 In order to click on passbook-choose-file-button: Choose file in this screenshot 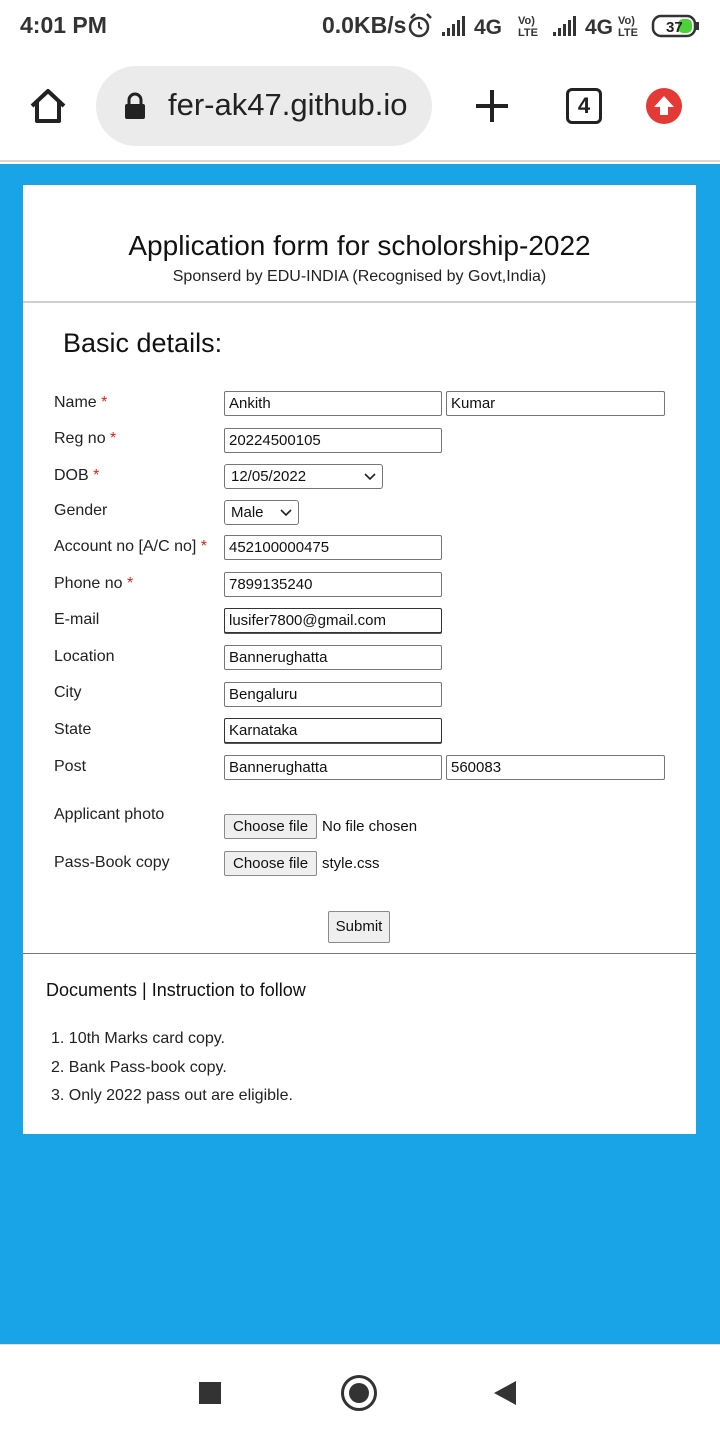, I will do `click(271, 863)`.